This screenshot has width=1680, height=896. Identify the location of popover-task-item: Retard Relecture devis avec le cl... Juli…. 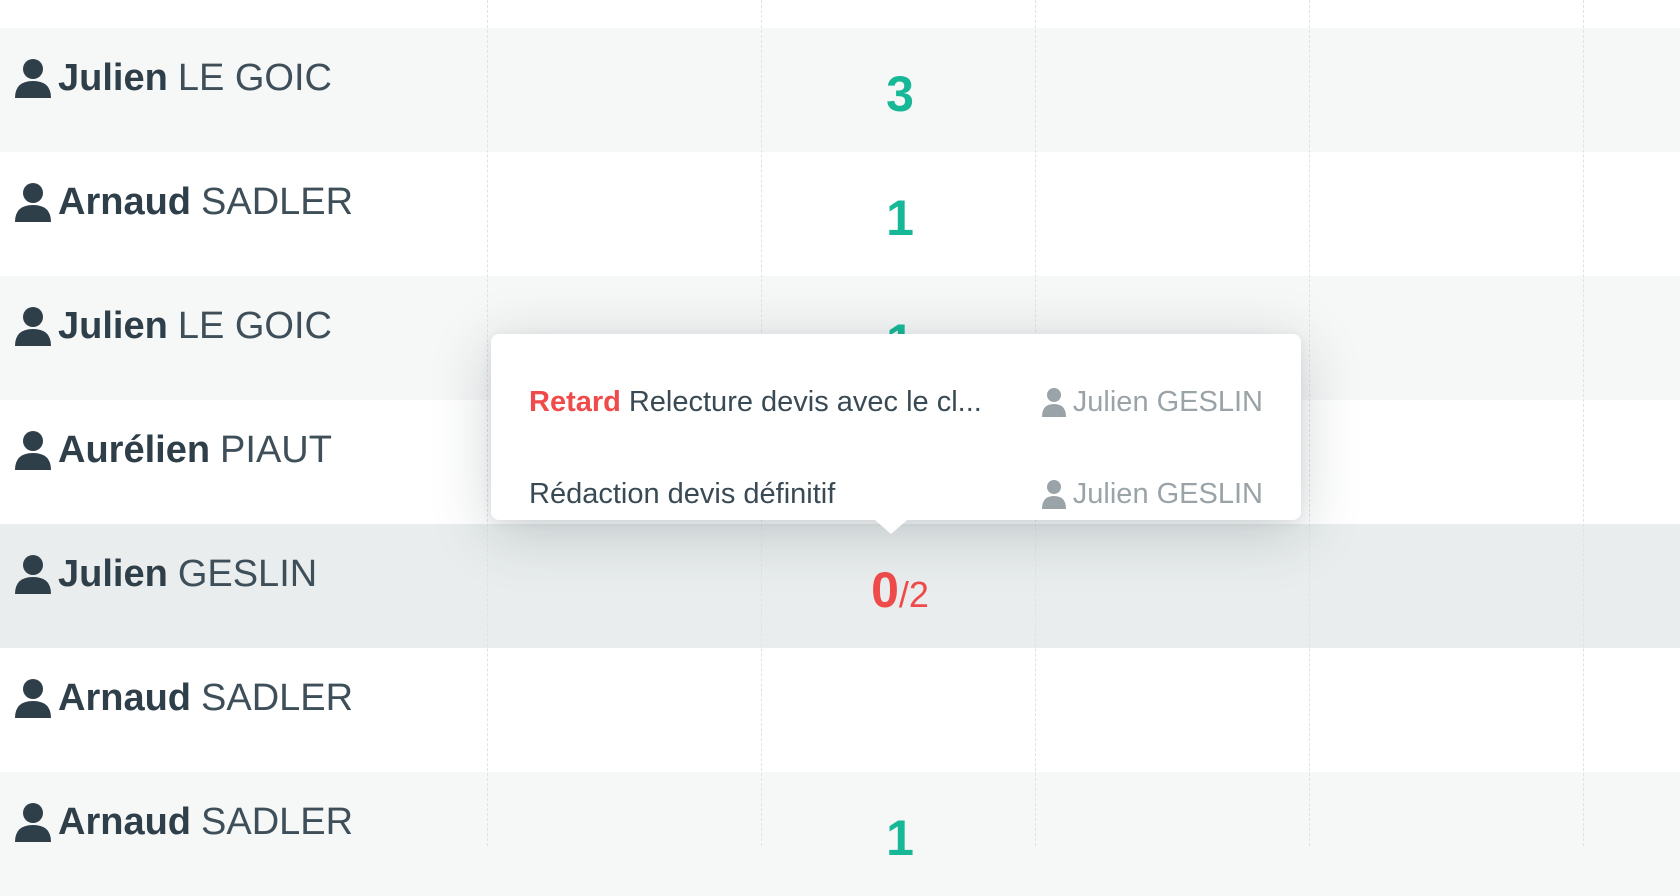
(896, 402).